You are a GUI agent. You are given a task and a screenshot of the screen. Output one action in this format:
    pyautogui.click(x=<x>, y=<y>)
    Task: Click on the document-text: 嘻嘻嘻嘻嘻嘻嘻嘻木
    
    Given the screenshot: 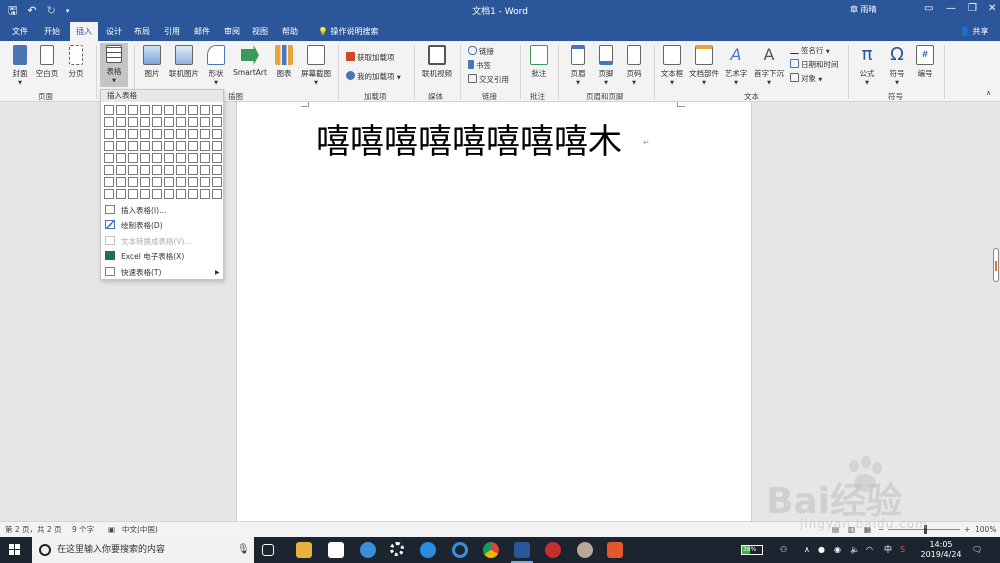 What is the action you would take?
    pyautogui.click(x=469, y=138)
    